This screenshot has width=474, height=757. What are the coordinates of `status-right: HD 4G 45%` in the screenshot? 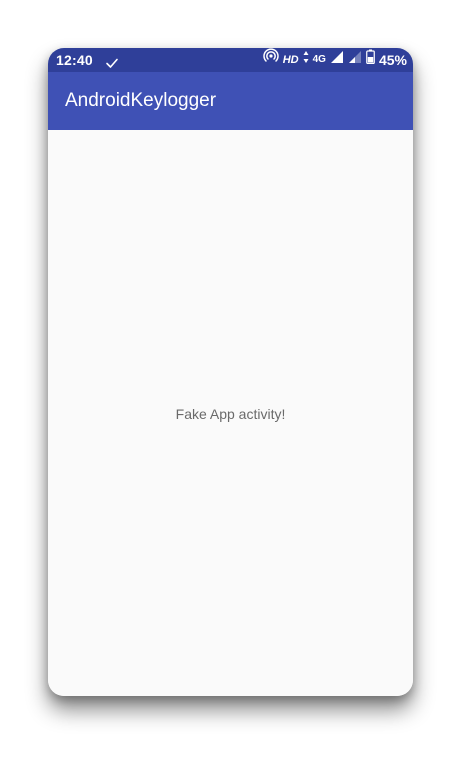 It's located at (335, 60).